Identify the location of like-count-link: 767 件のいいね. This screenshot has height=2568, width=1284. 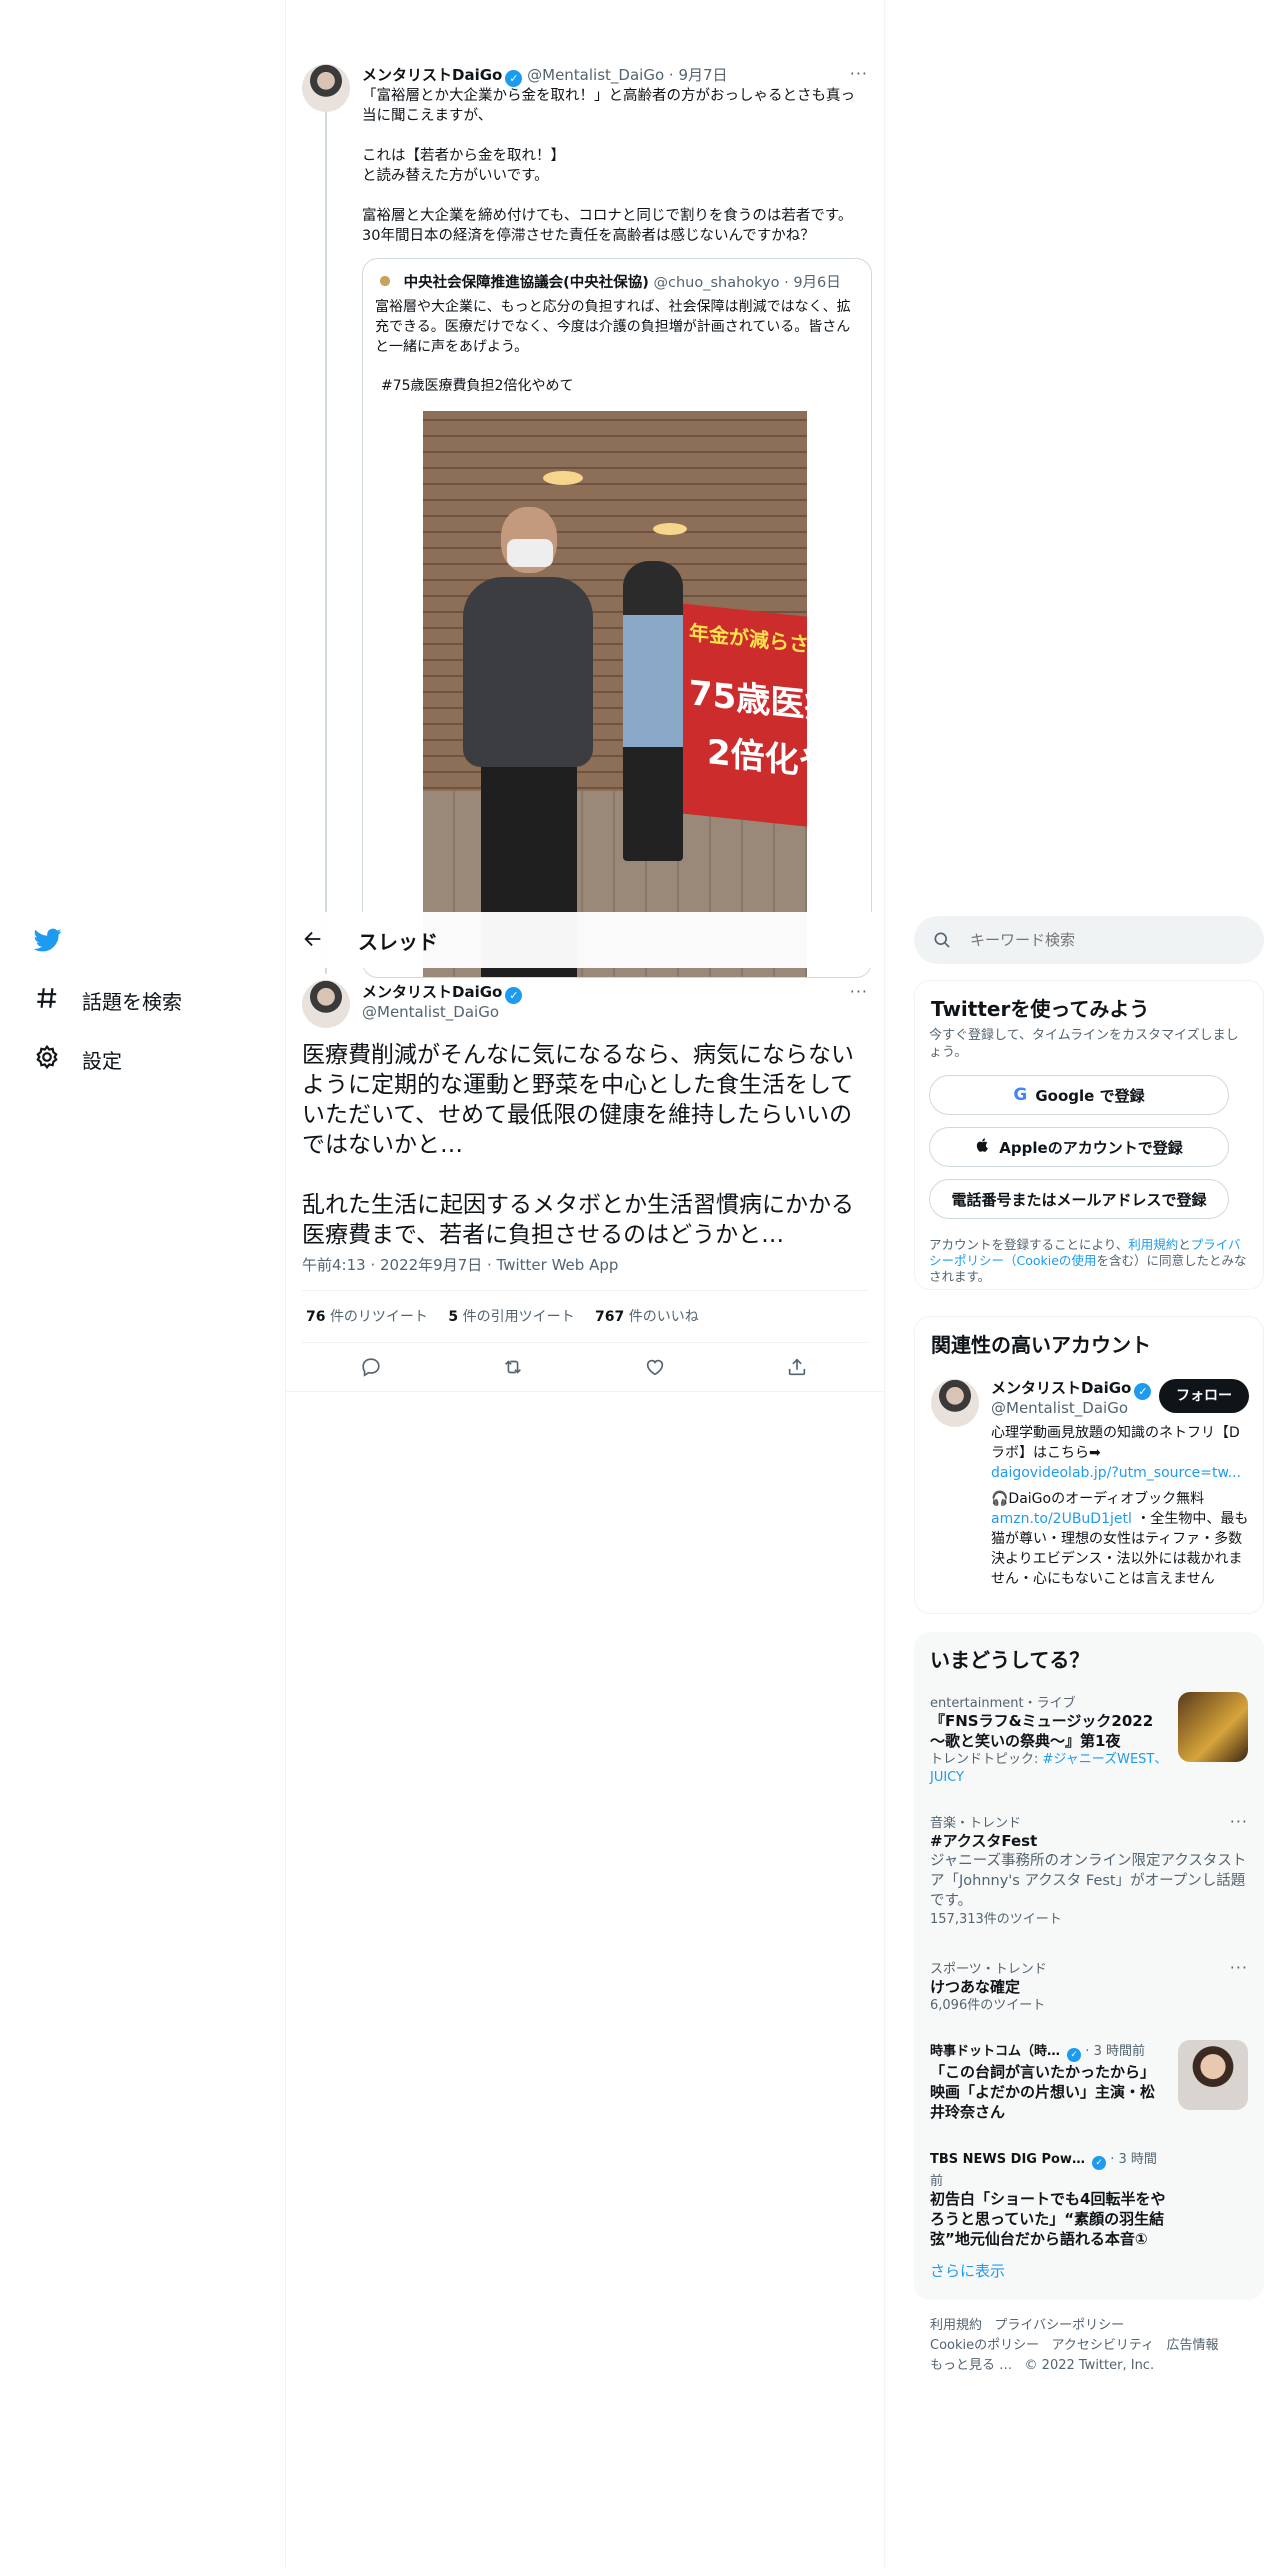
(647, 1317).